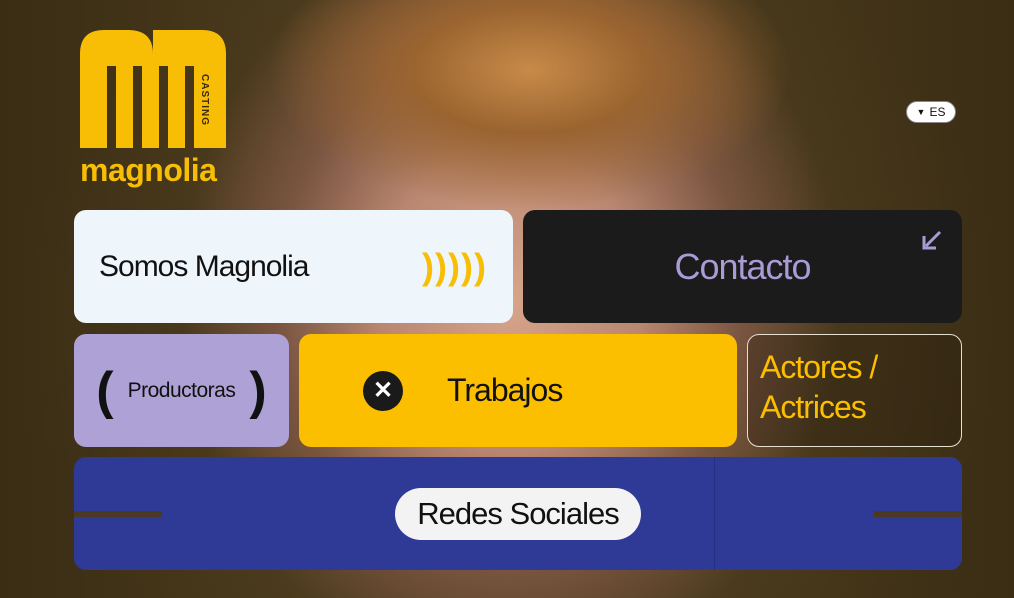 This screenshot has width=1014, height=598. I want to click on waves-decoration: ))))), so click(454, 266).